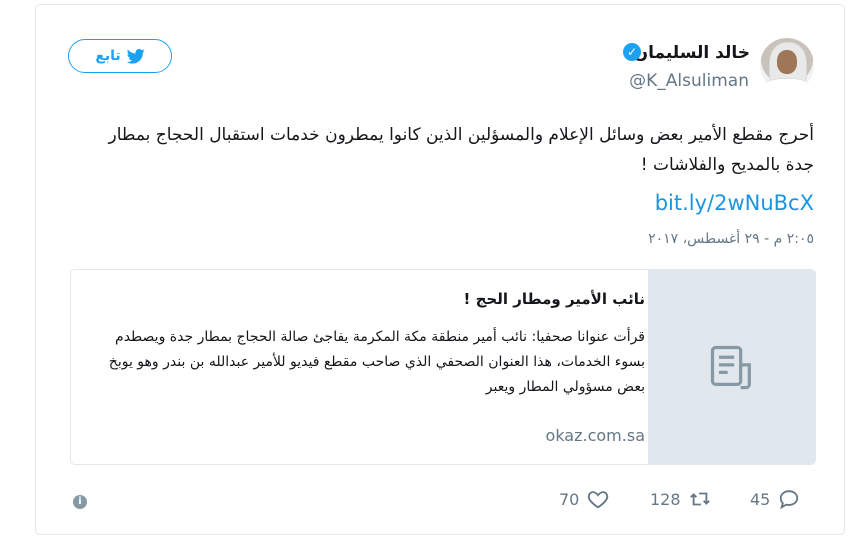 The height and width of the screenshot is (540, 855). I want to click on link-card-title: نائب الأمير ومطار الحج !, so click(554, 299).